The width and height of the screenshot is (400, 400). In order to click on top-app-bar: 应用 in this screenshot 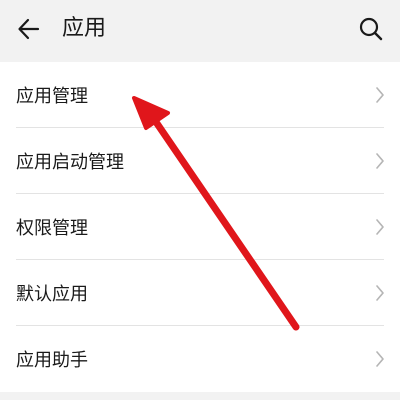, I will do `click(200, 29)`.